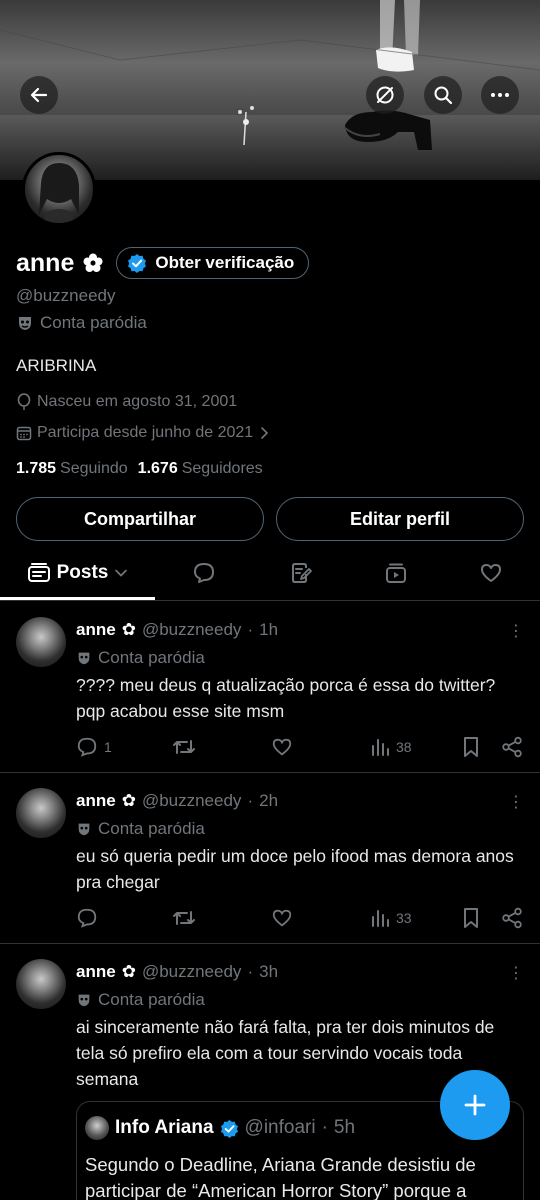 This screenshot has width=540, height=1200. Describe the element at coordinates (140, 519) in the screenshot. I see `share-button: Compartilhar` at that location.